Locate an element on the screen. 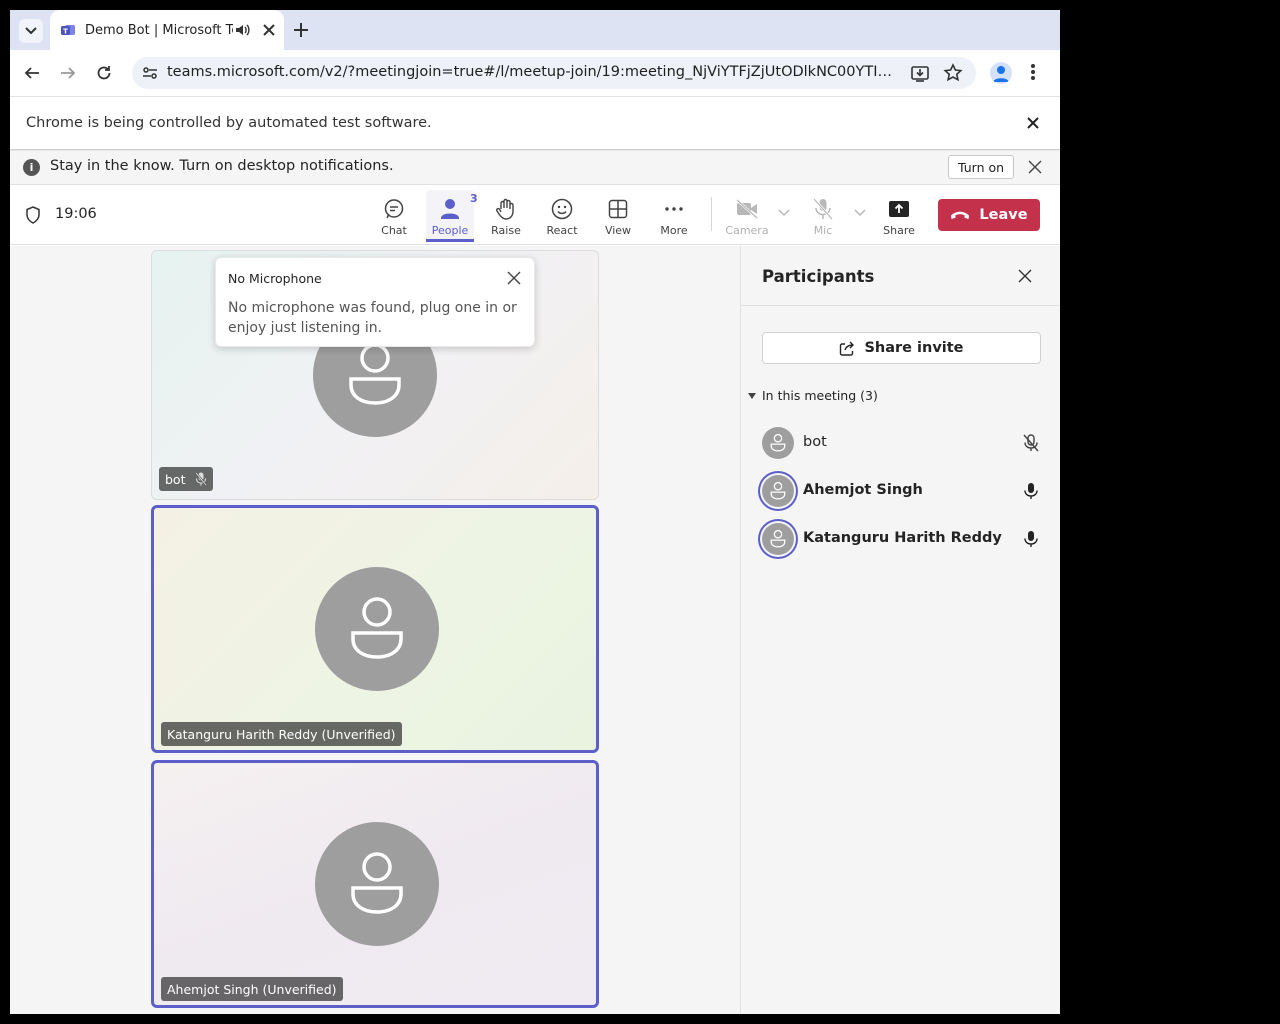 Image resolution: width=1280 pixels, height=1024 pixels. share-invite-button: Share invite is located at coordinates (901, 348).